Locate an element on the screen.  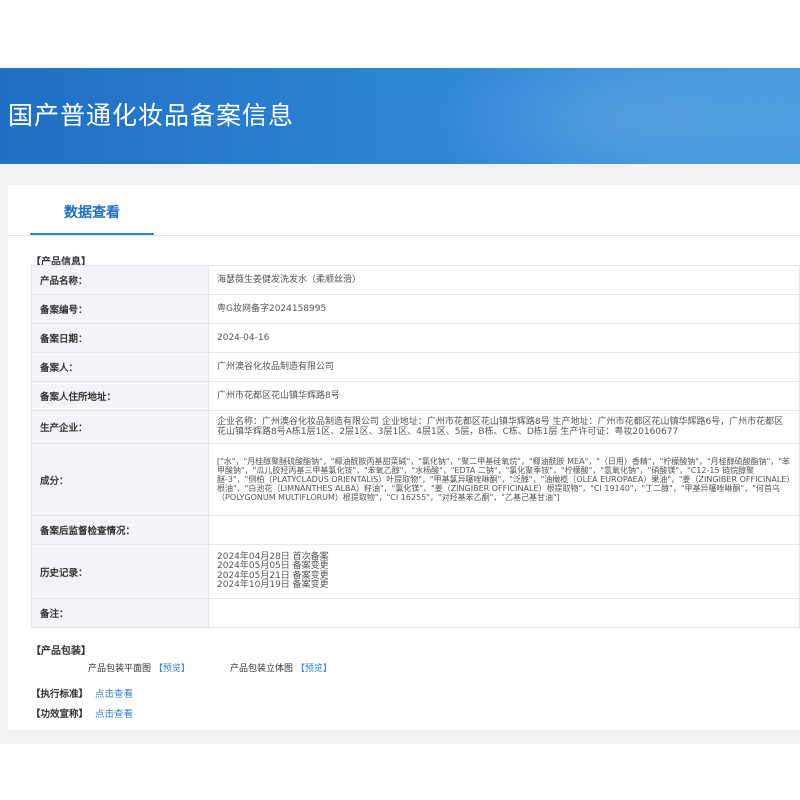
package-flat-label: 产品包装平面图 is located at coordinates (120, 669).